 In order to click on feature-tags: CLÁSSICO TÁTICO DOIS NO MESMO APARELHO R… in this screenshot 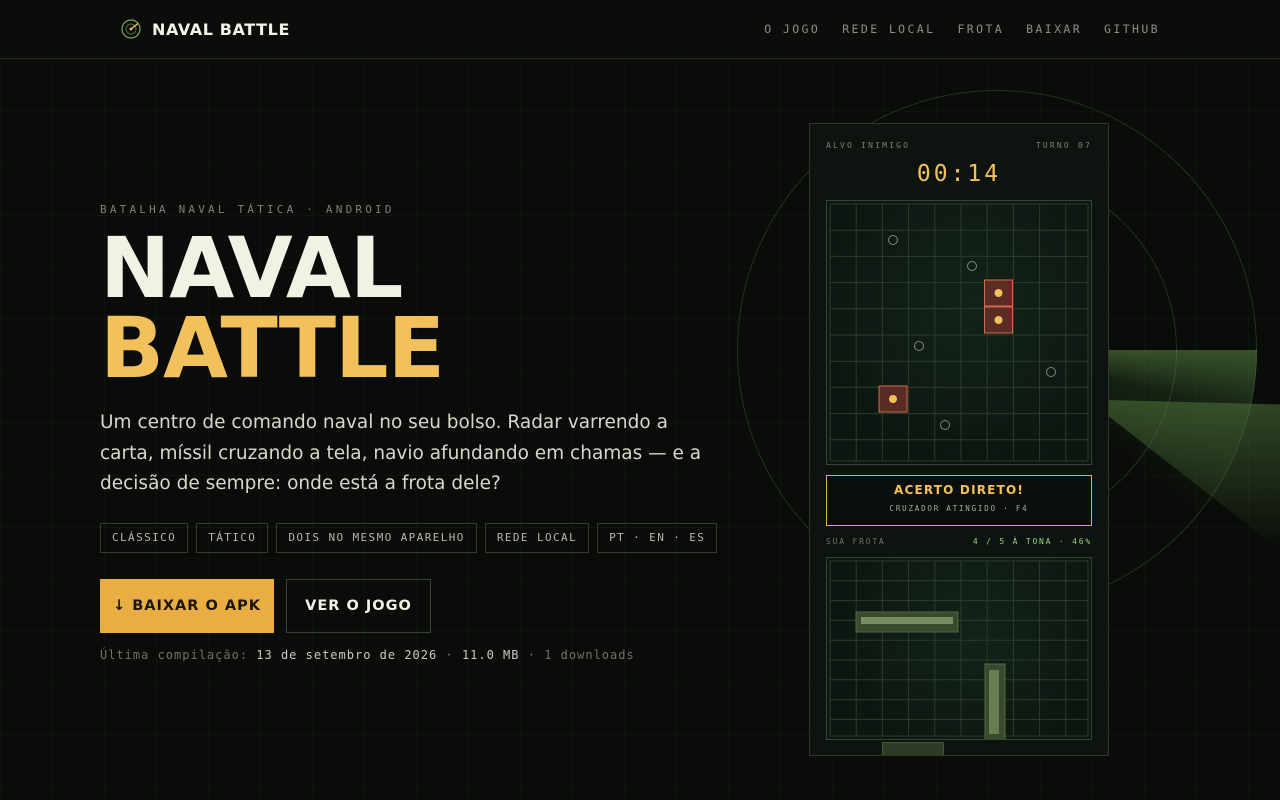, I will do `click(409, 538)`.